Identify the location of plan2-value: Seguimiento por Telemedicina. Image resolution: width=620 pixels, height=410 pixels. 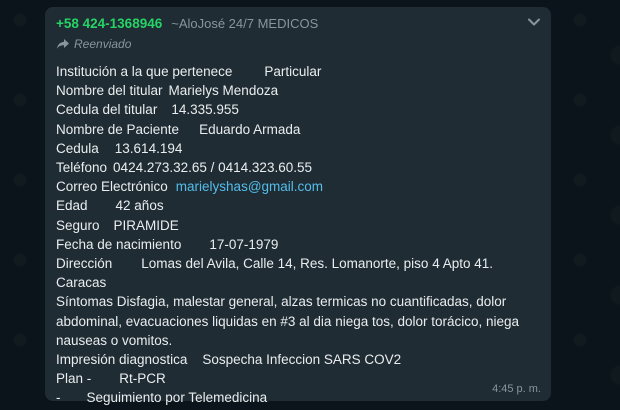
(177, 398).